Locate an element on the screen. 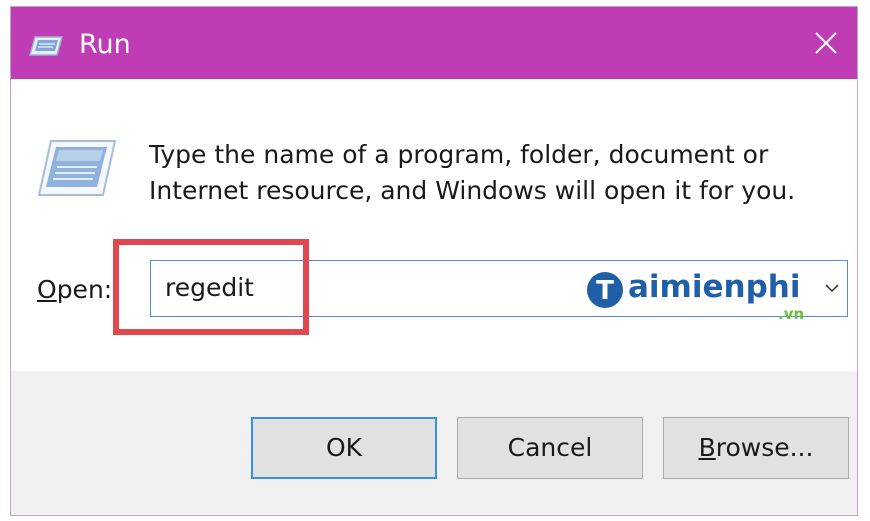 This screenshot has width=870, height=521. watermark-logo-letter: T is located at coordinates (605, 291).